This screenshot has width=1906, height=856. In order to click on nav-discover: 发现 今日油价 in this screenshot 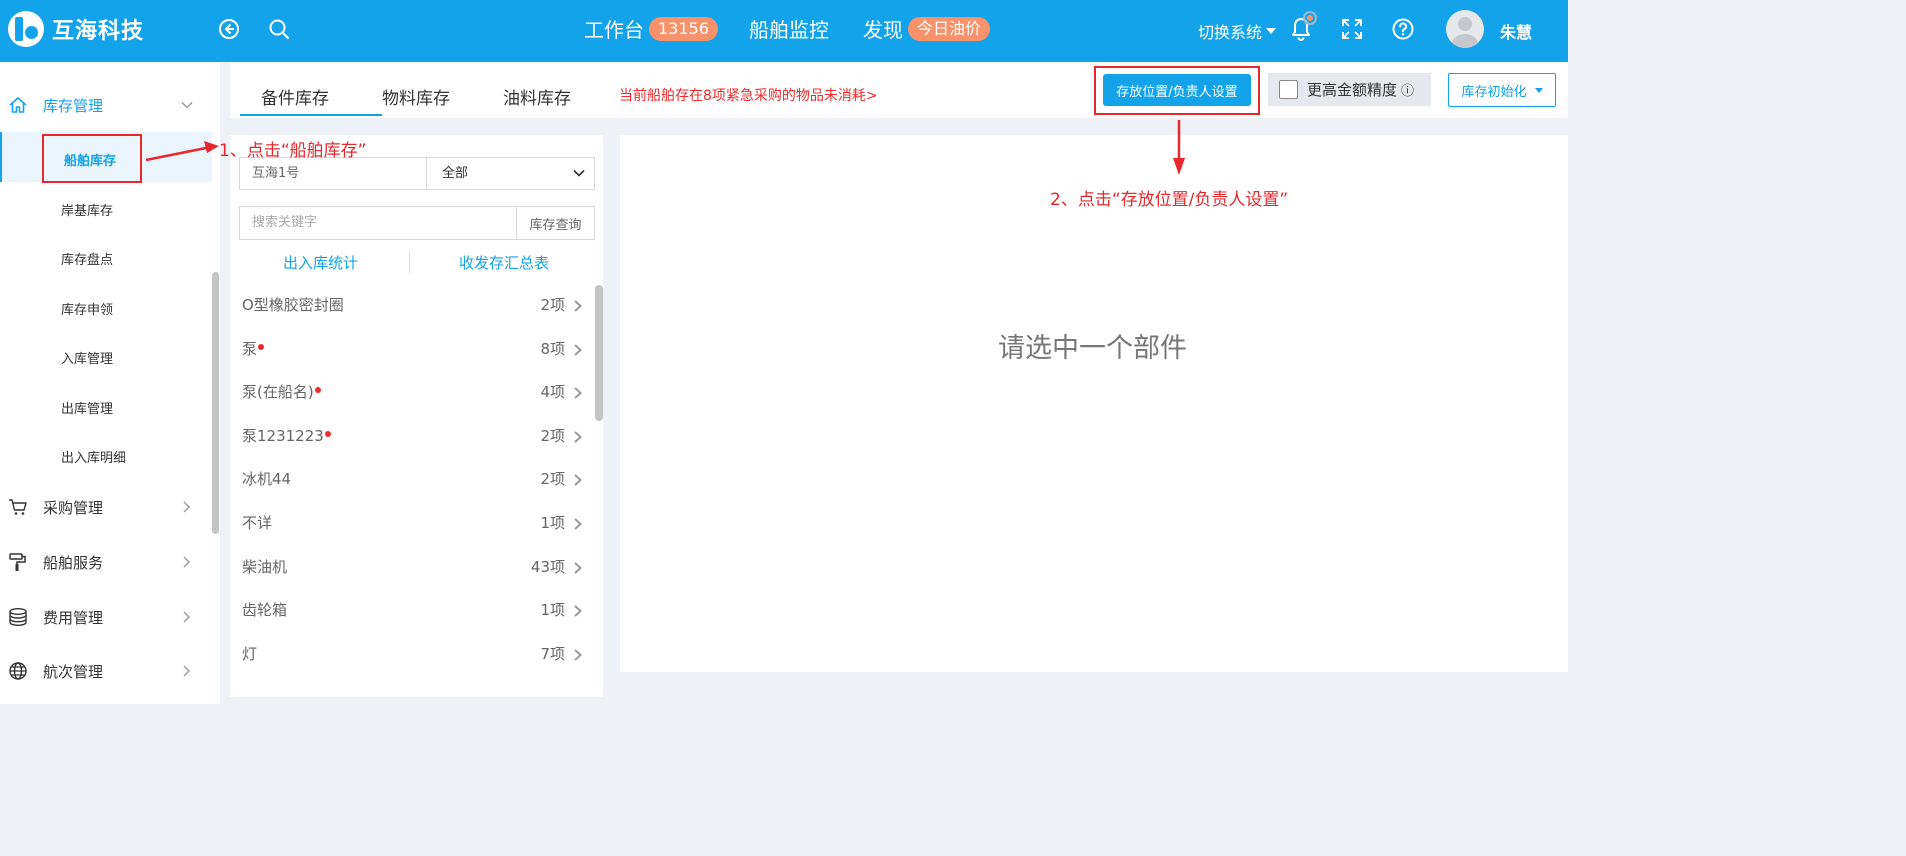, I will do `click(927, 28)`.